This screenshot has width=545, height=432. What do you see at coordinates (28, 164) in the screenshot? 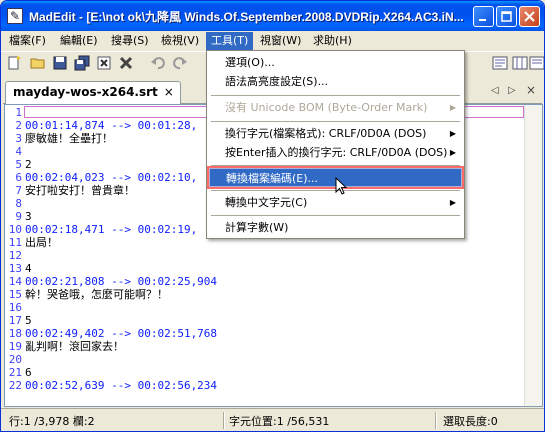
I see `editor-line: 2` at bounding box center [28, 164].